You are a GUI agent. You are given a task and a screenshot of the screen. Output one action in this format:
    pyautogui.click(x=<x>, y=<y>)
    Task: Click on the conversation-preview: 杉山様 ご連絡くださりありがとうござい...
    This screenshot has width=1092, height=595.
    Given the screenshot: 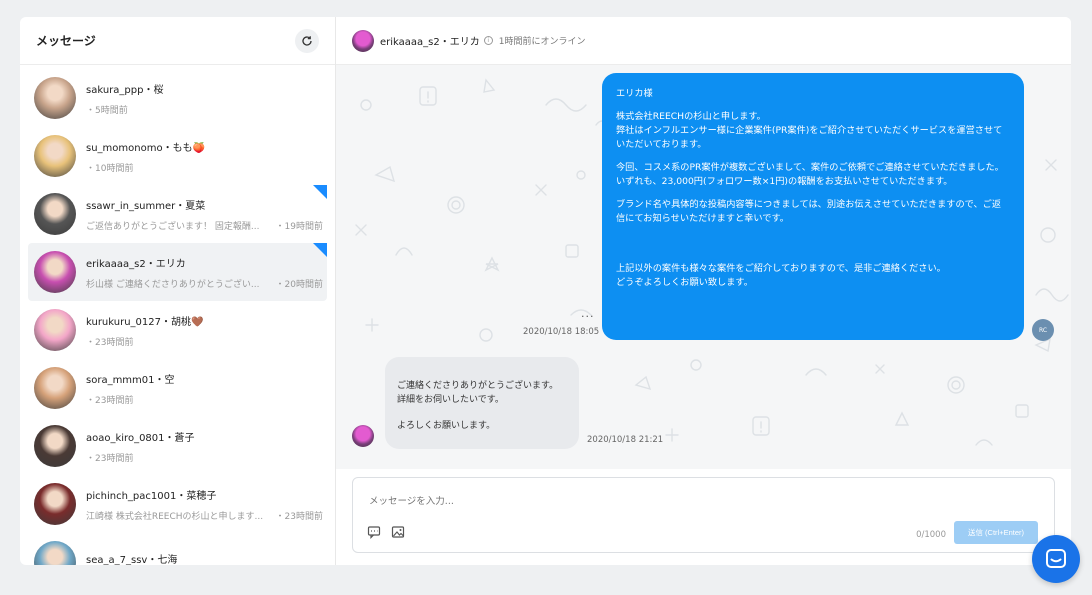 What is the action you would take?
    pyautogui.click(x=173, y=284)
    